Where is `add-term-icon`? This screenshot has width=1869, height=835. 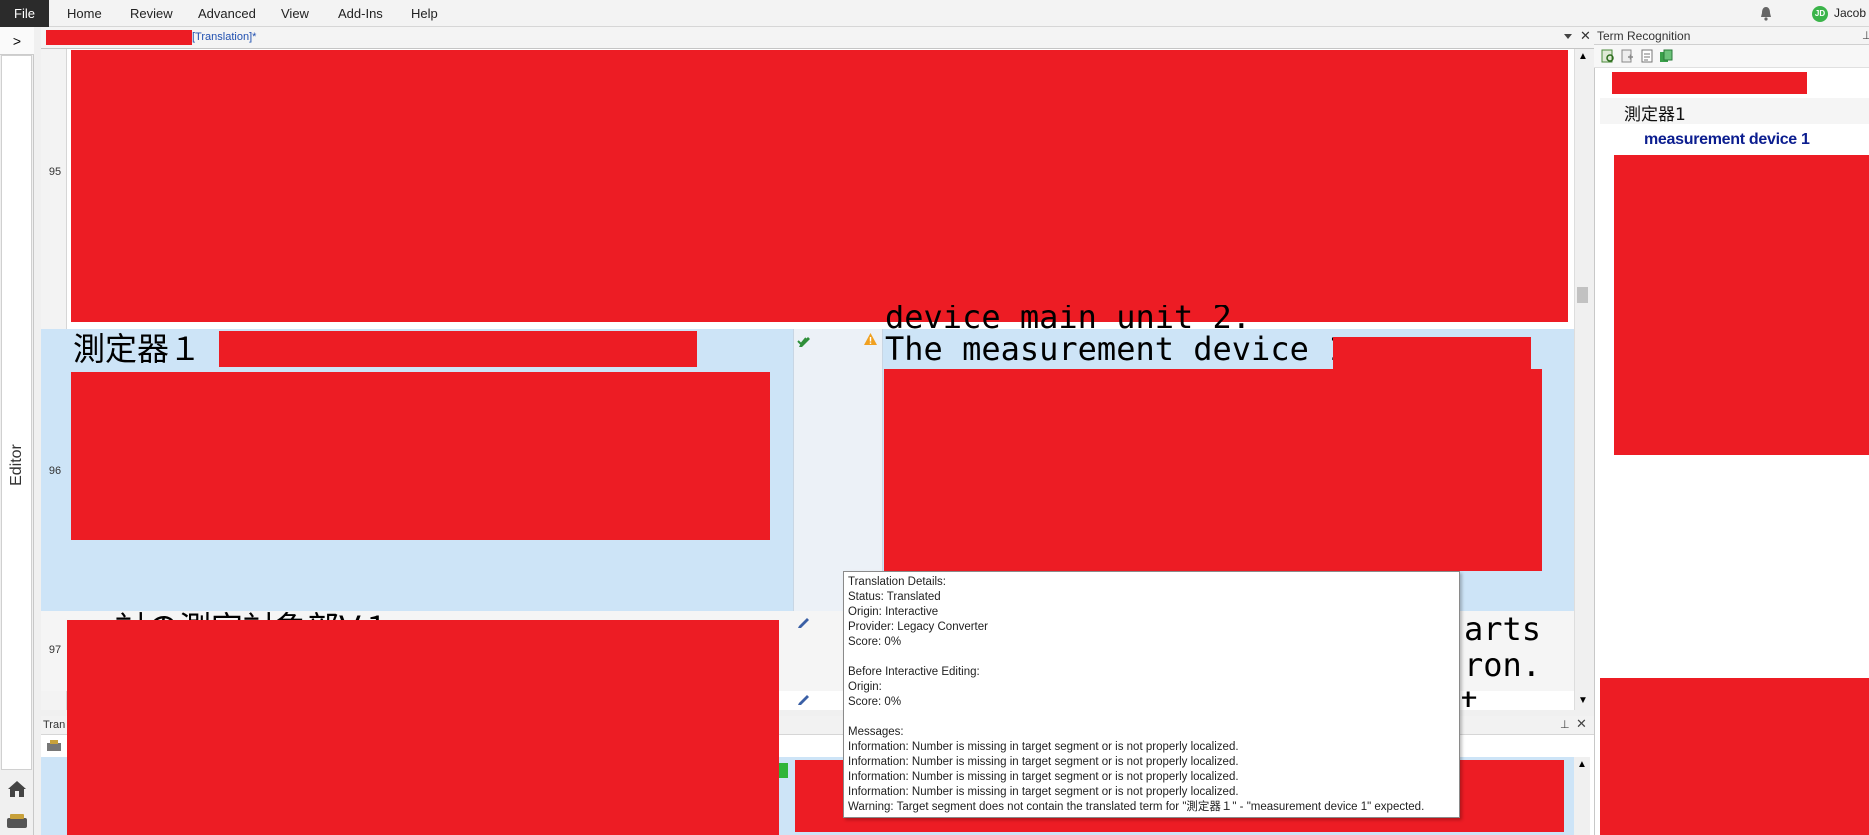
add-term-icon is located at coordinates (1627, 56).